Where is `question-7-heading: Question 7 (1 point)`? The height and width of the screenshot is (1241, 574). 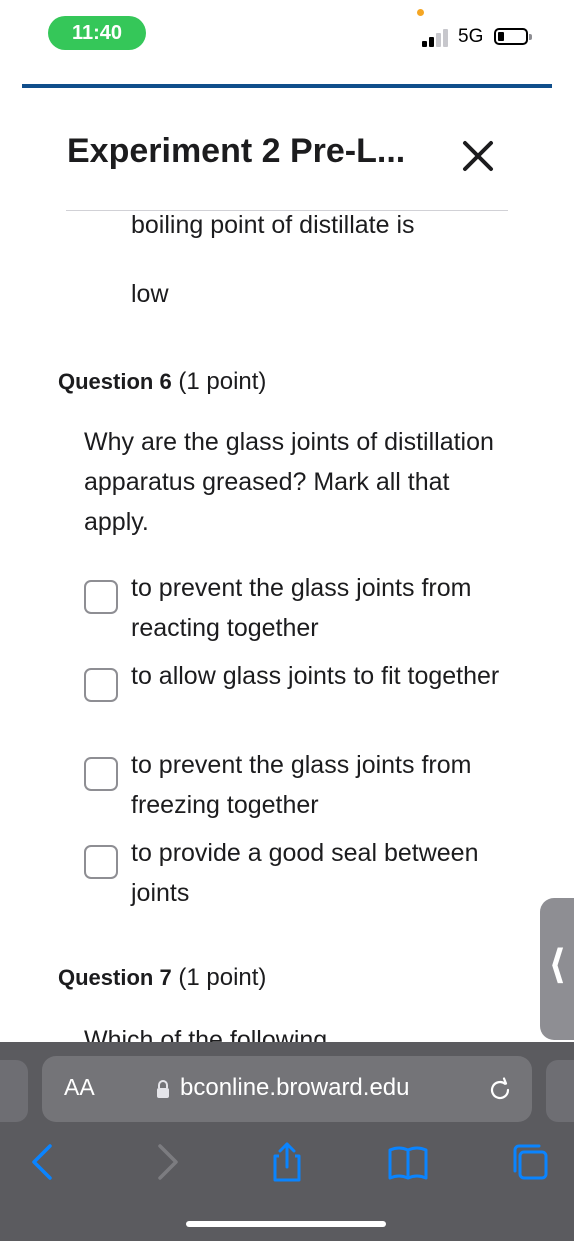 question-7-heading: Question 7 (1 point) is located at coordinates (162, 978).